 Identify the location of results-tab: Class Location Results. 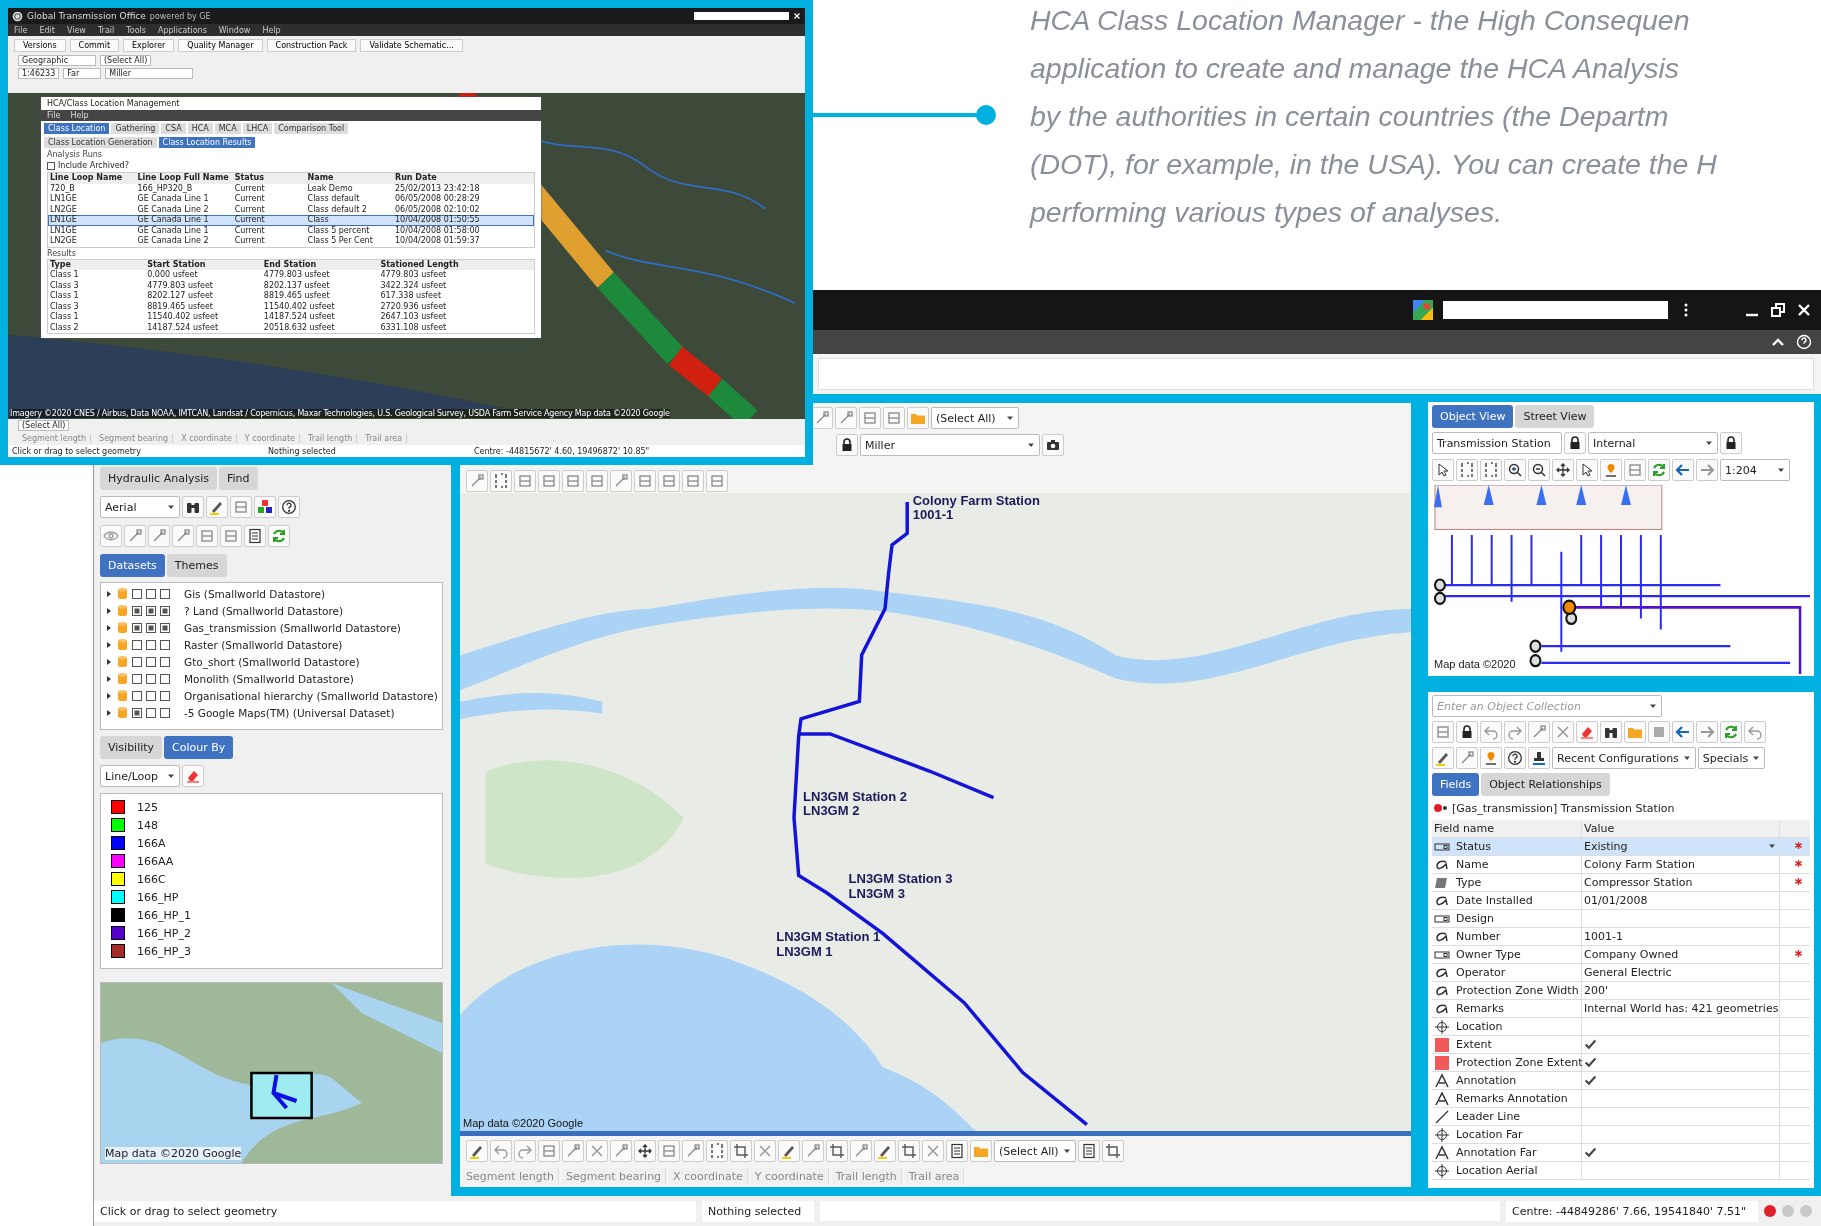
(207, 142).